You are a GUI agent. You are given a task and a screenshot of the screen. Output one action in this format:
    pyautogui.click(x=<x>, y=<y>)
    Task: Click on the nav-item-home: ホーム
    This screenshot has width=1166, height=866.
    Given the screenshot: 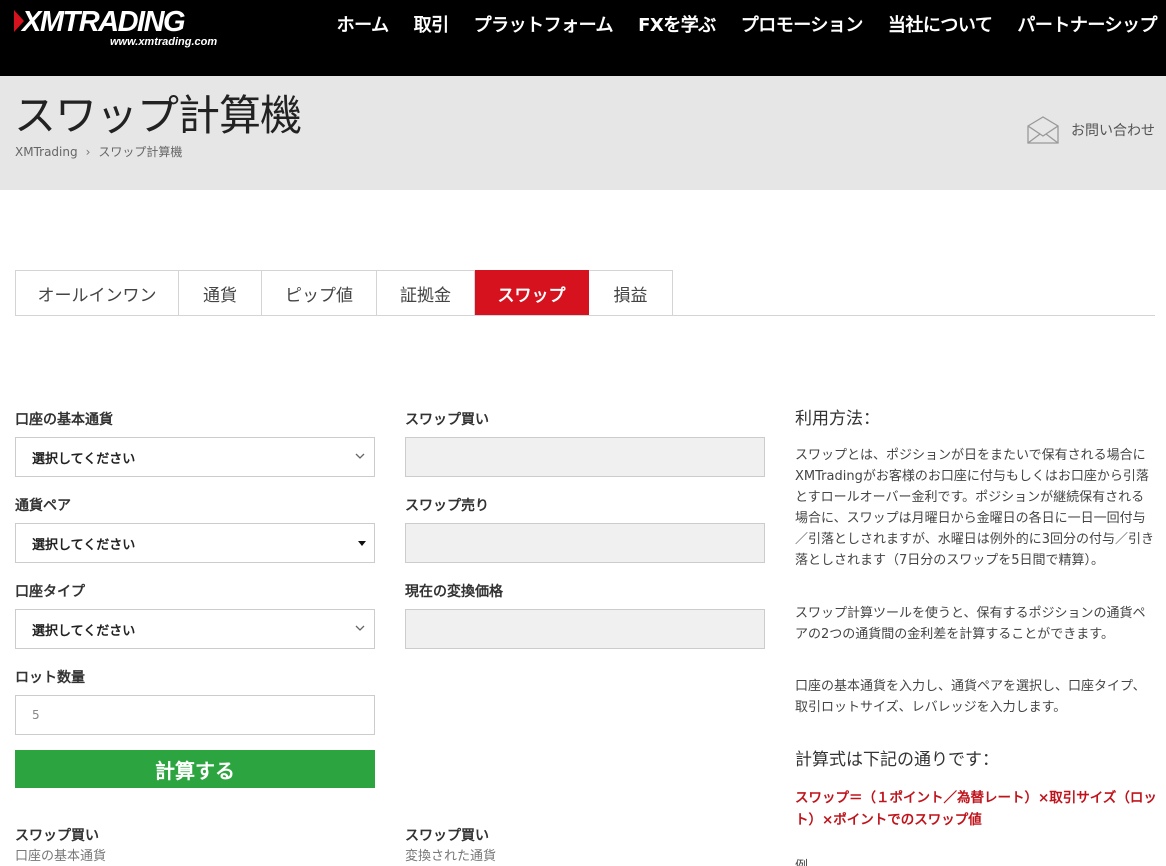 What is the action you would take?
    pyautogui.click(x=363, y=26)
    